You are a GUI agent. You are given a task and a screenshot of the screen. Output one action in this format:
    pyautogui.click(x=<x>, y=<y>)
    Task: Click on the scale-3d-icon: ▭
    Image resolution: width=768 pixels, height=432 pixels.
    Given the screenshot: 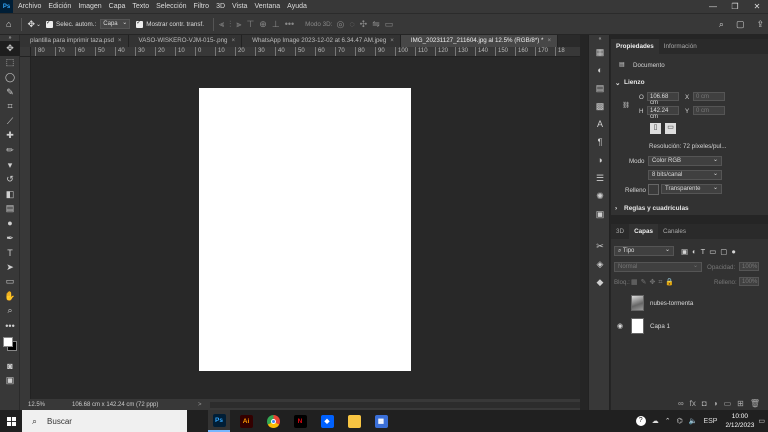 What is the action you would take?
    pyautogui.click(x=389, y=24)
    